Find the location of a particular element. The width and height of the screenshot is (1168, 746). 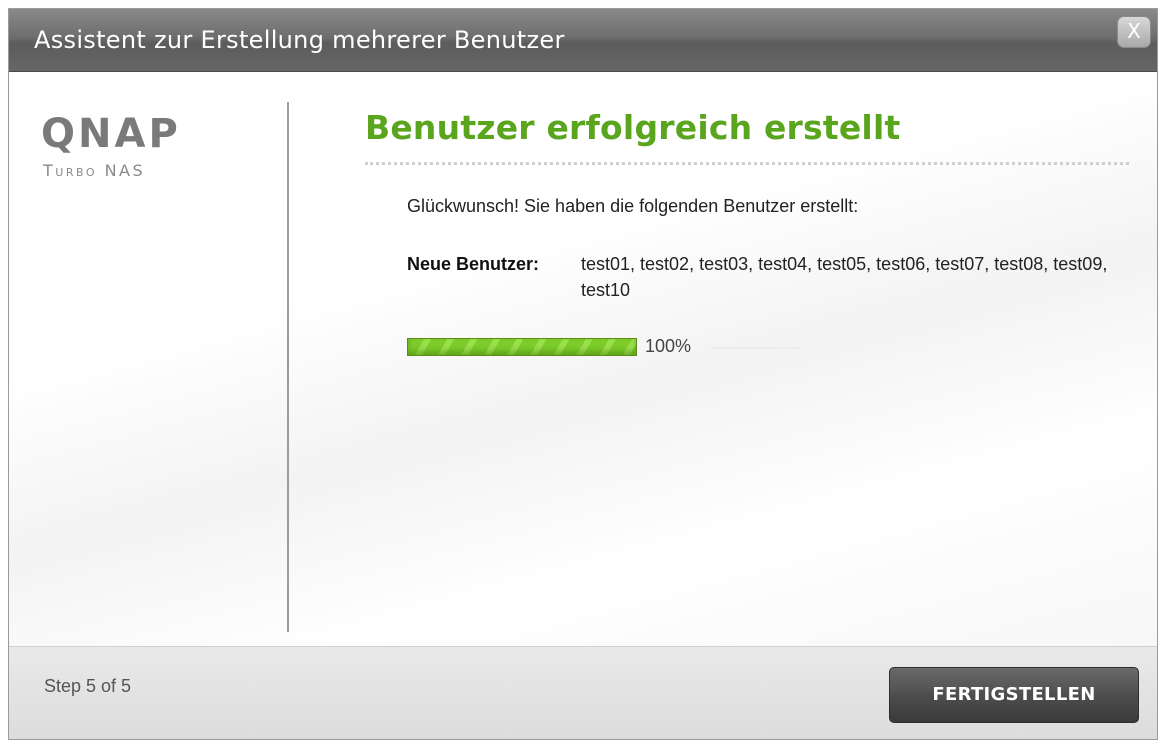

new-users-label: Neue Benutzer: is located at coordinates (473, 264).